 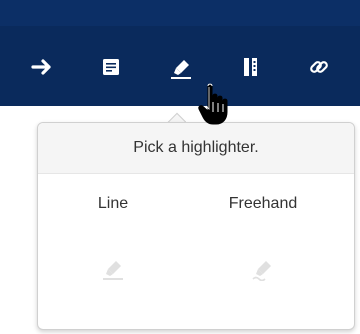 What do you see at coordinates (263, 203) in the screenshot?
I see `freehand-option-label: Freehand` at bounding box center [263, 203].